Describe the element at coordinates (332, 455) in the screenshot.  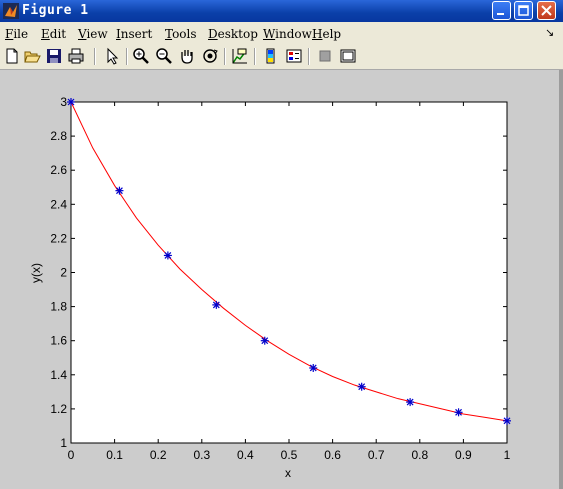
I see `x-tick-label: 0.6` at that location.